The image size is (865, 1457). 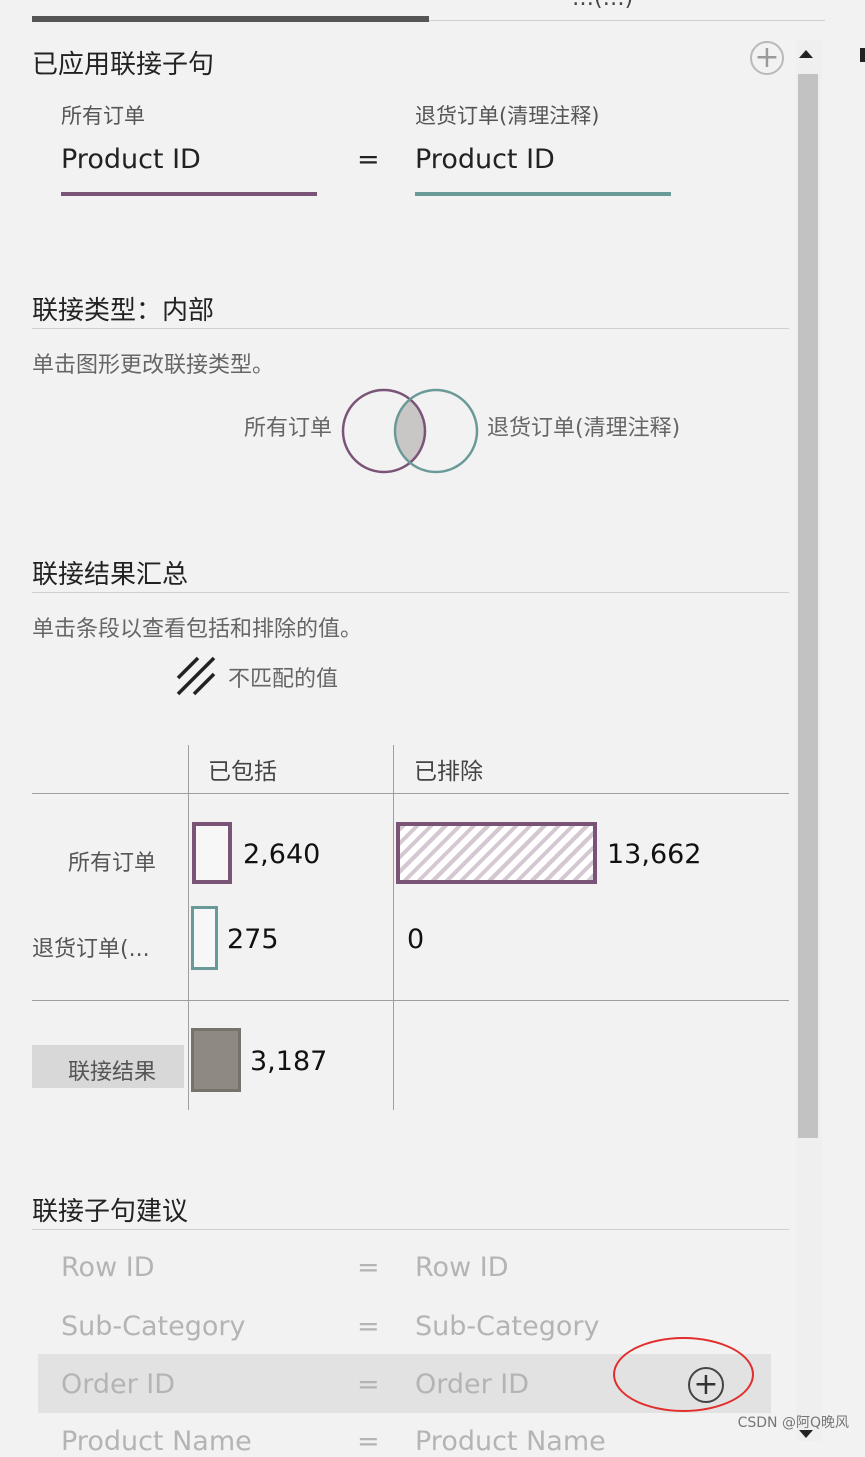 I want to click on included-bar-left, so click(x=212, y=853).